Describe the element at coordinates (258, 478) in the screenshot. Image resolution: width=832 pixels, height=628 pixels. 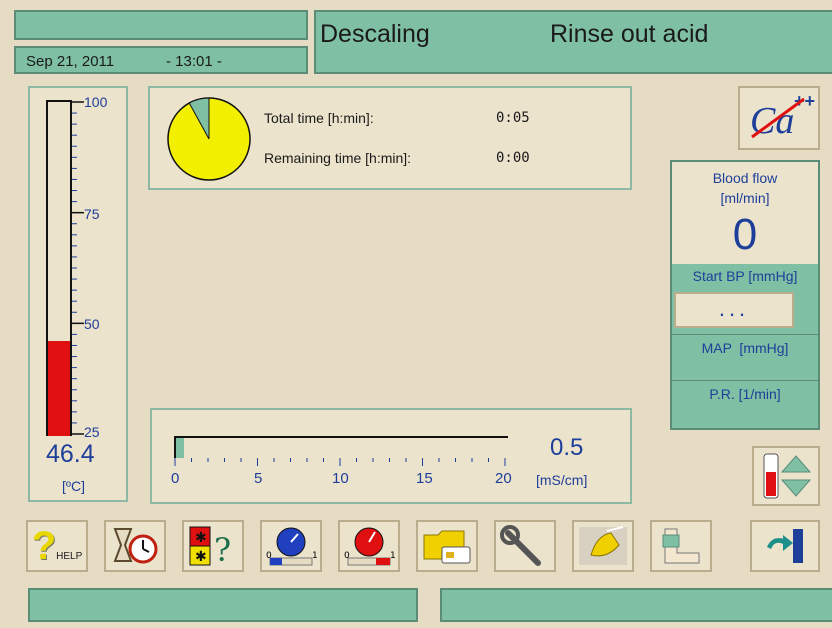
I see `cond-label-5: 5` at that location.